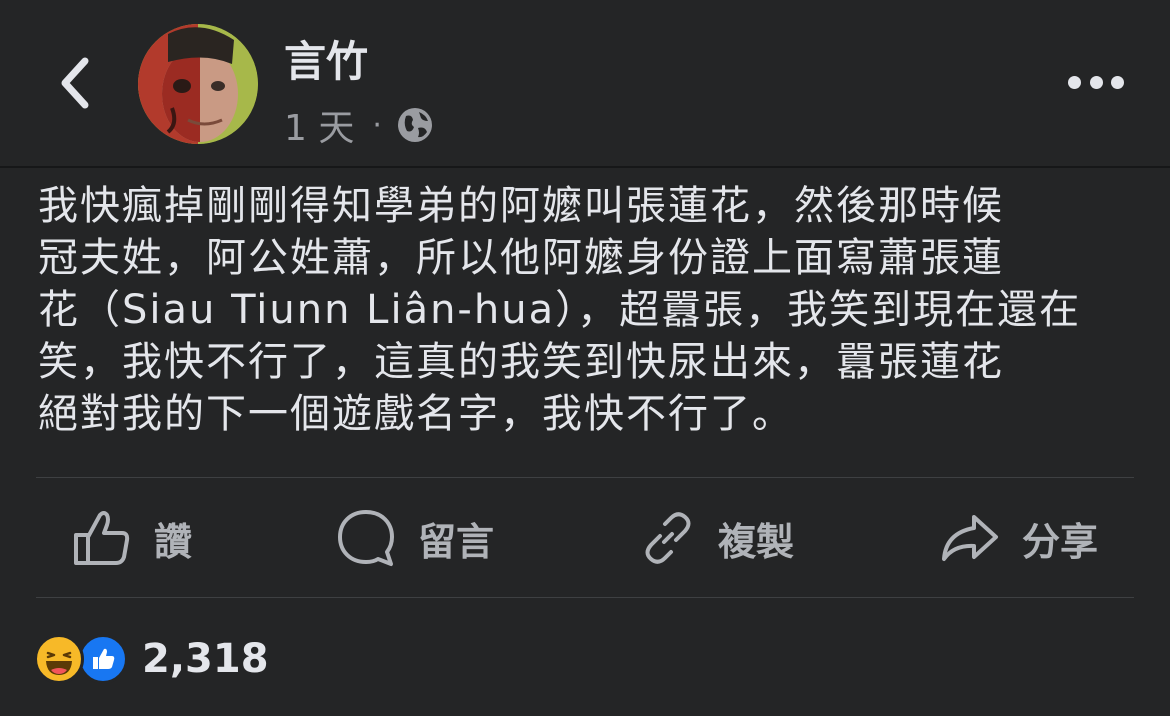  Describe the element at coordinates (717, 538) in the screenshot. I see `copy-link-button: 複製` at that location.